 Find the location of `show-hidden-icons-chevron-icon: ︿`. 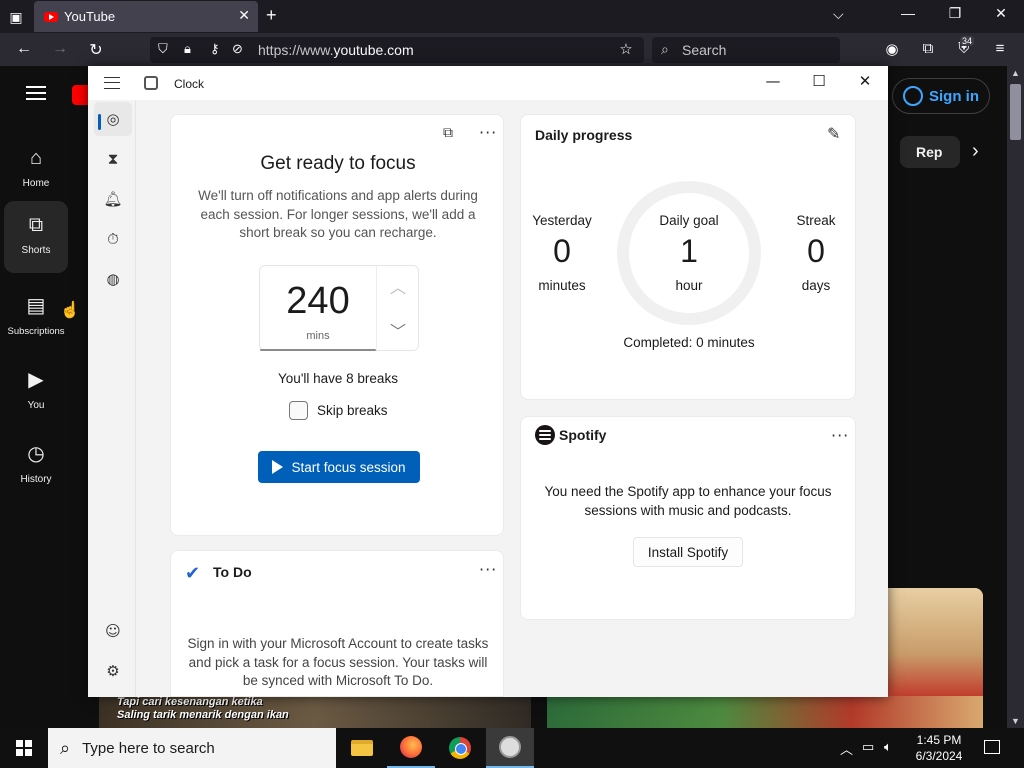

show-hidden-icons-chevron-icon: ︿ is located at coordinates (846, 748).